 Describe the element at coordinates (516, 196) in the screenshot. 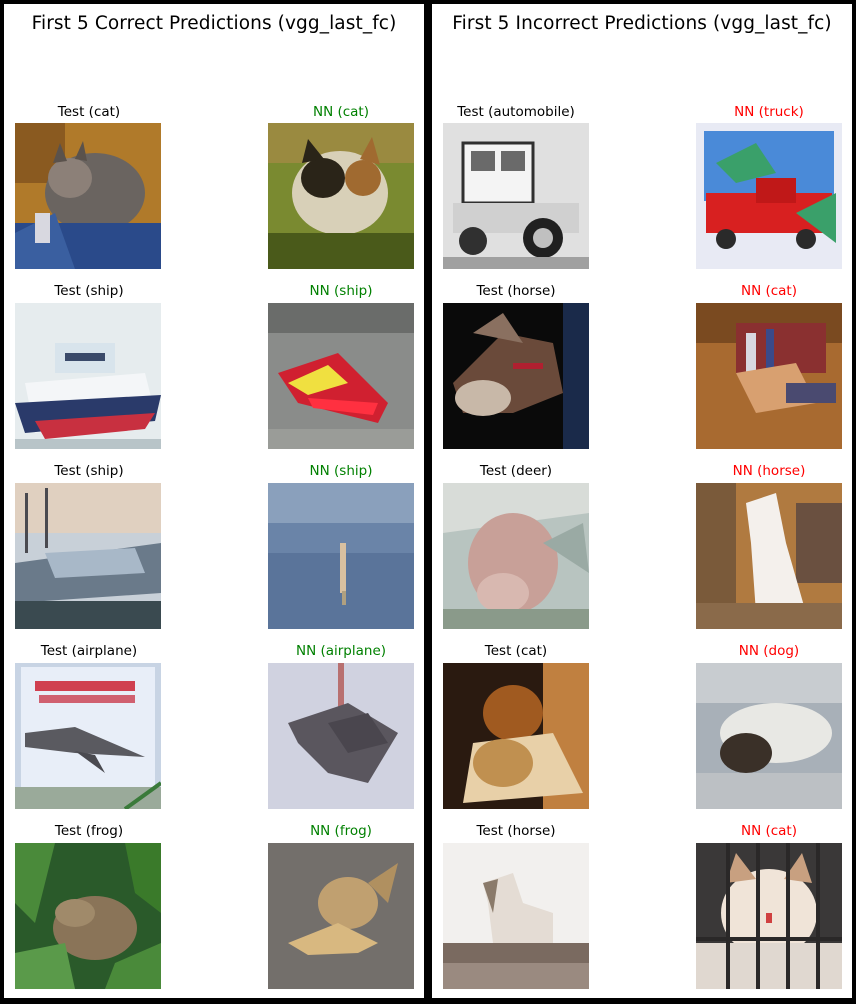

I see `test-image-automobile` at that location.